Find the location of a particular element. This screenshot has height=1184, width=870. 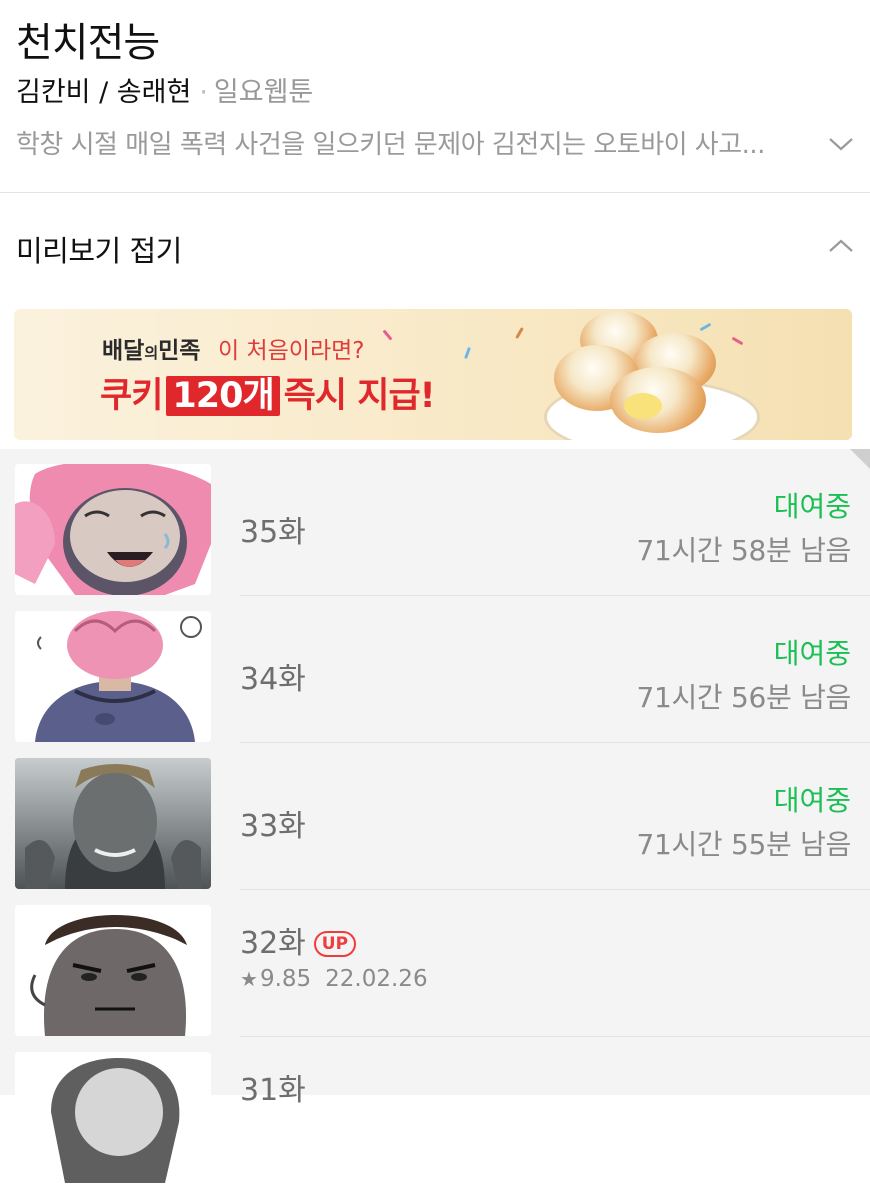

rental-remaining: 71시간 55분 남음 is located at coordinates (743, 844).